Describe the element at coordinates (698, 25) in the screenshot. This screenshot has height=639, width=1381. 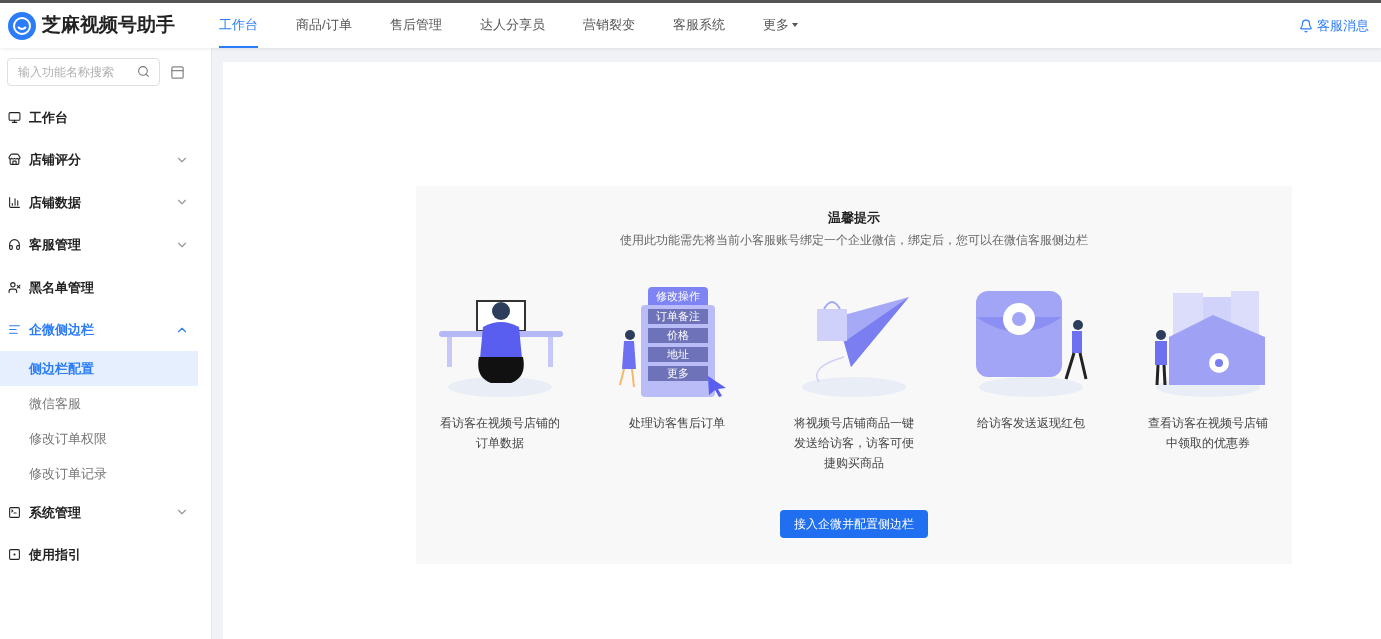
I see `nav-tab: 客服系统` at that location.